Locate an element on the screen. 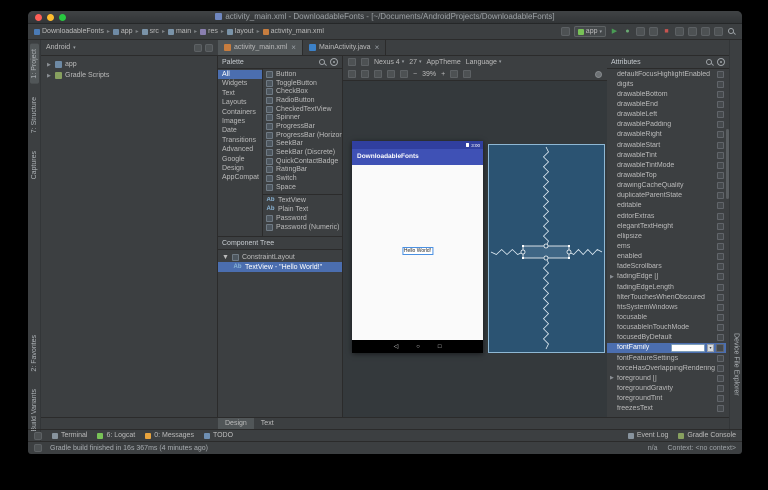 This screenshot has width=768, height=490. api-selector: 27 ▾ is located at coordinates (415, 62).